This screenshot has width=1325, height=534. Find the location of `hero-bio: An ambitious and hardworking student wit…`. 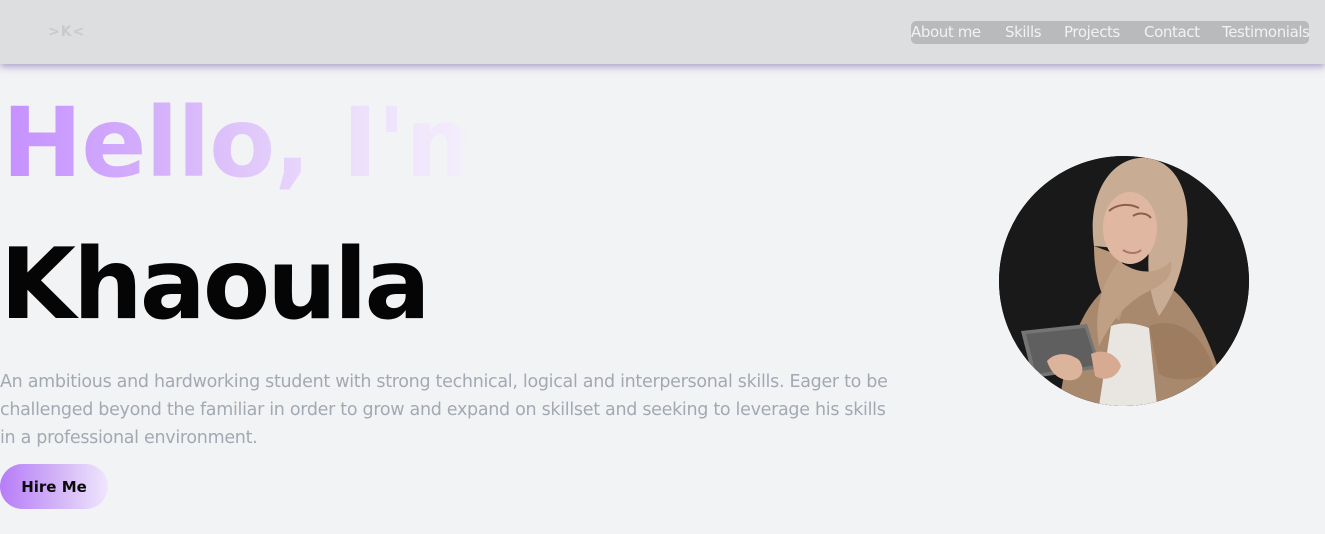

hero-bio: An ambitious and hardworking student wit… is located at coordinates (444, 410).